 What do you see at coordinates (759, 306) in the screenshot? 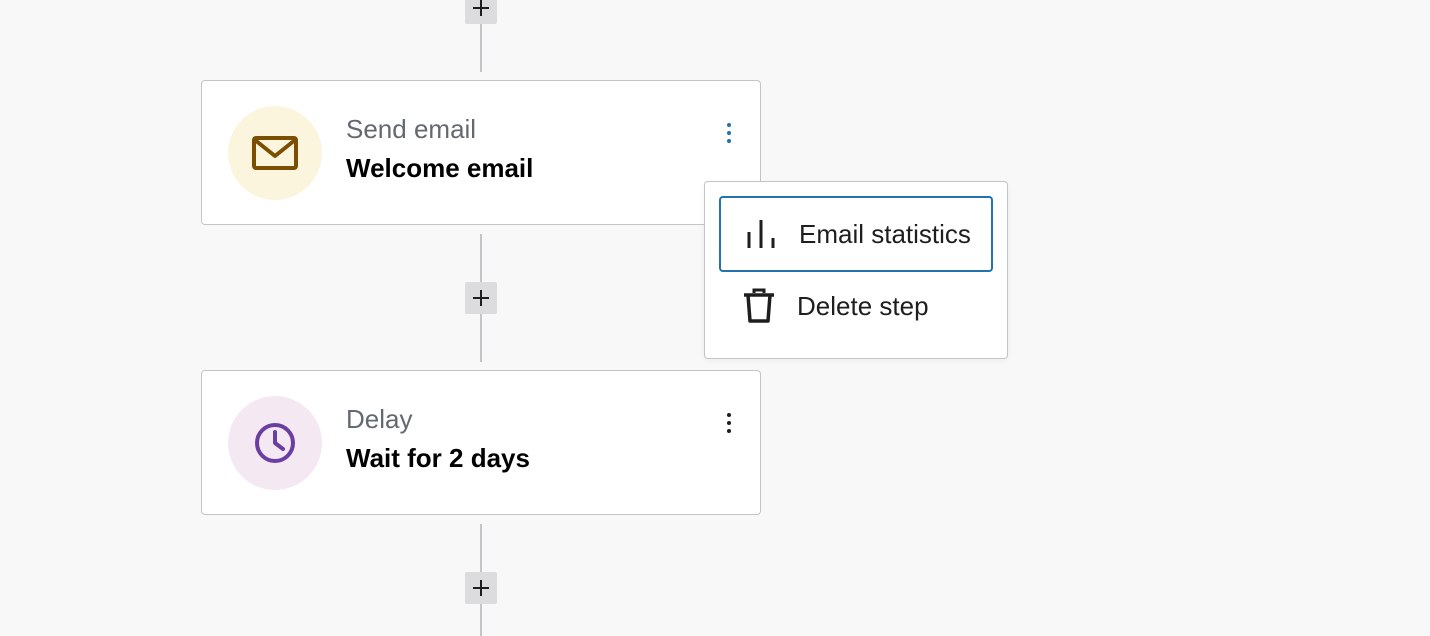
I see `trash-icon` at bounding box center [759, 306].